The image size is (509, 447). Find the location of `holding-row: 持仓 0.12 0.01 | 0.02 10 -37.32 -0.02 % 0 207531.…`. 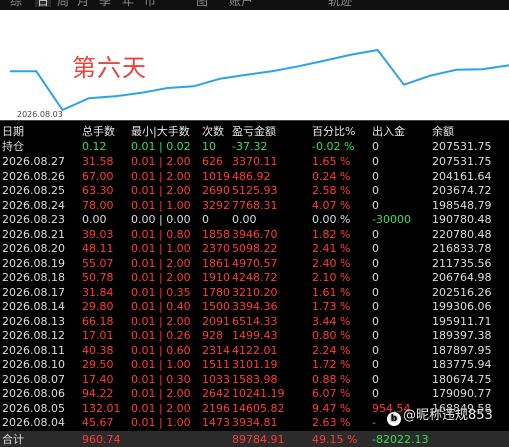

holding-row: 持仓 0.12 0.01 | 0.02 10 -37.32 -0.02 % 0 207531.… is located at coordinates (254, 147).